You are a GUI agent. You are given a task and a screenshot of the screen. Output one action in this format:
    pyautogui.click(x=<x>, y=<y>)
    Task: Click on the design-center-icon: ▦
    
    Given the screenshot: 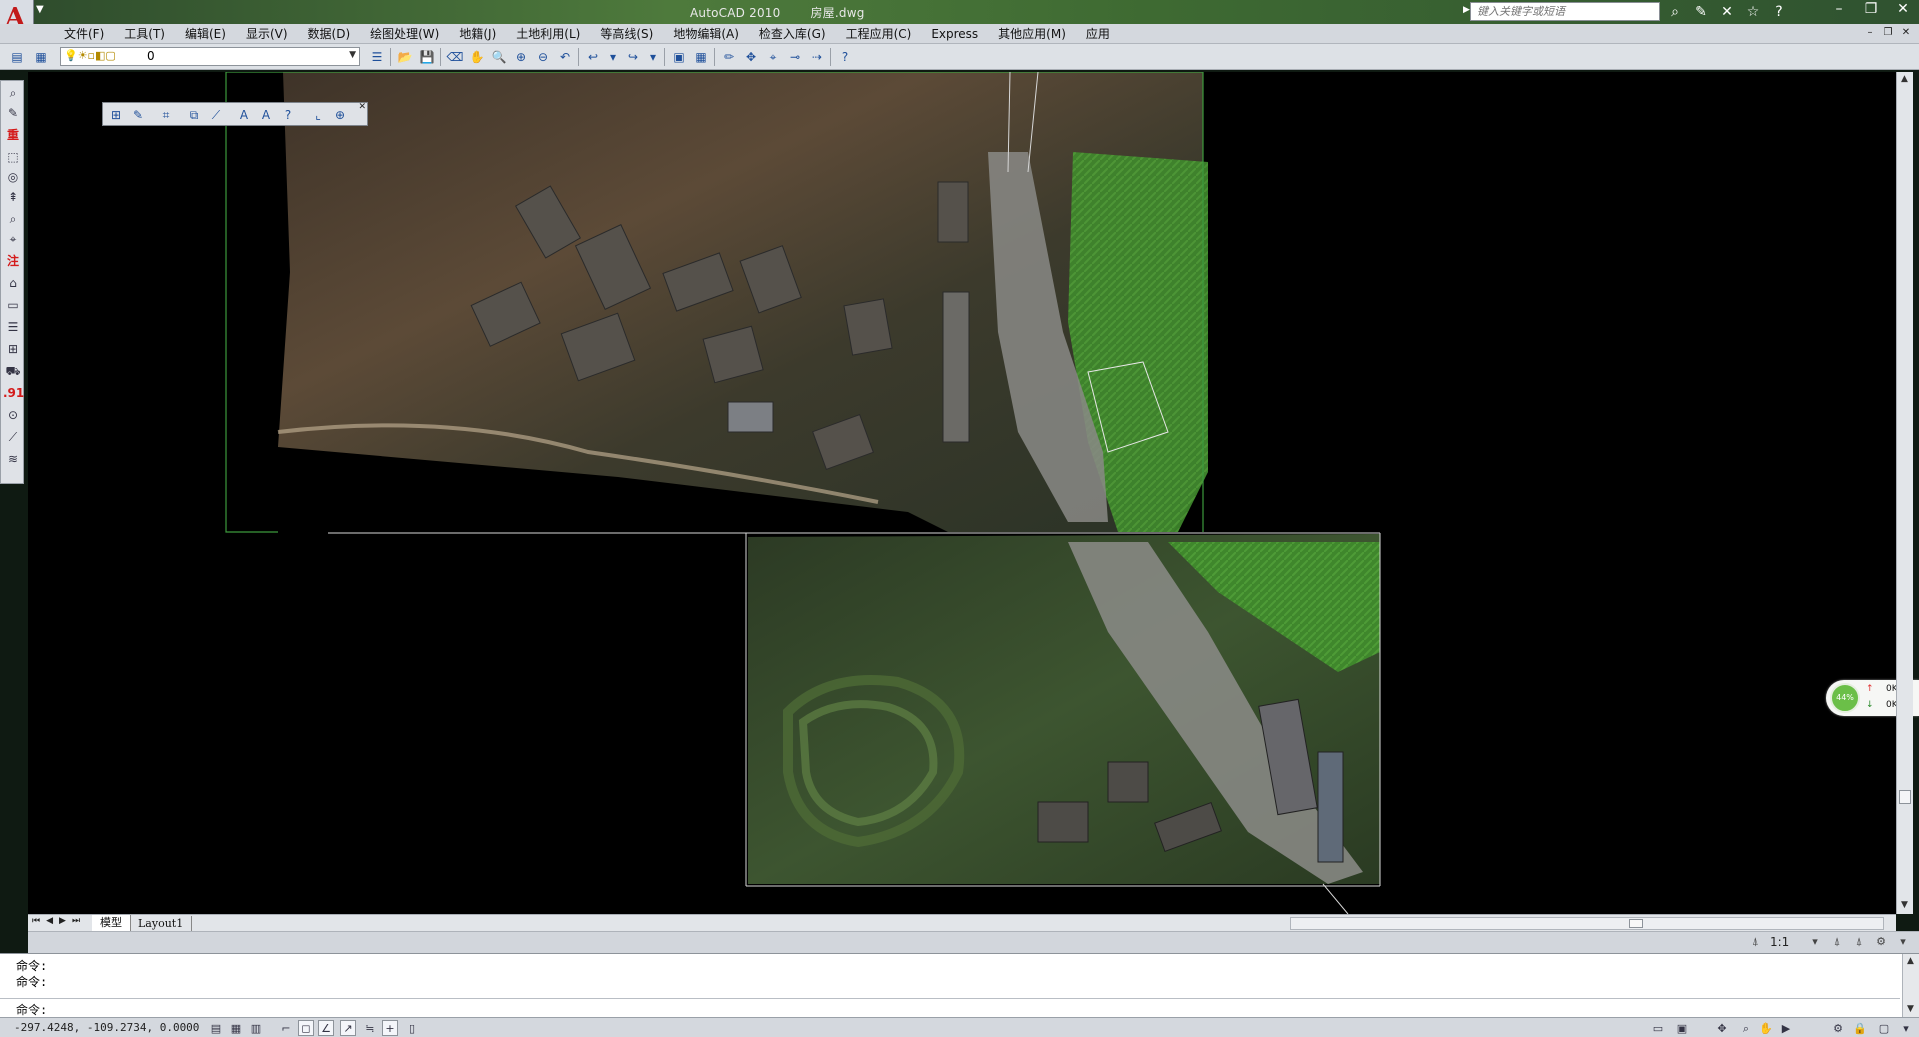 What is the action you would take?
    pyautogui.click(x=701, y=57)
    